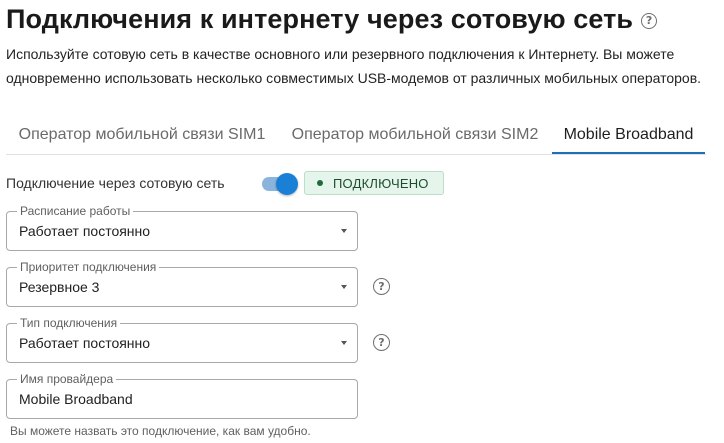  Describe the element at coordinates (287, 184) in the screenshot. I see `toggle-knob` at that location.